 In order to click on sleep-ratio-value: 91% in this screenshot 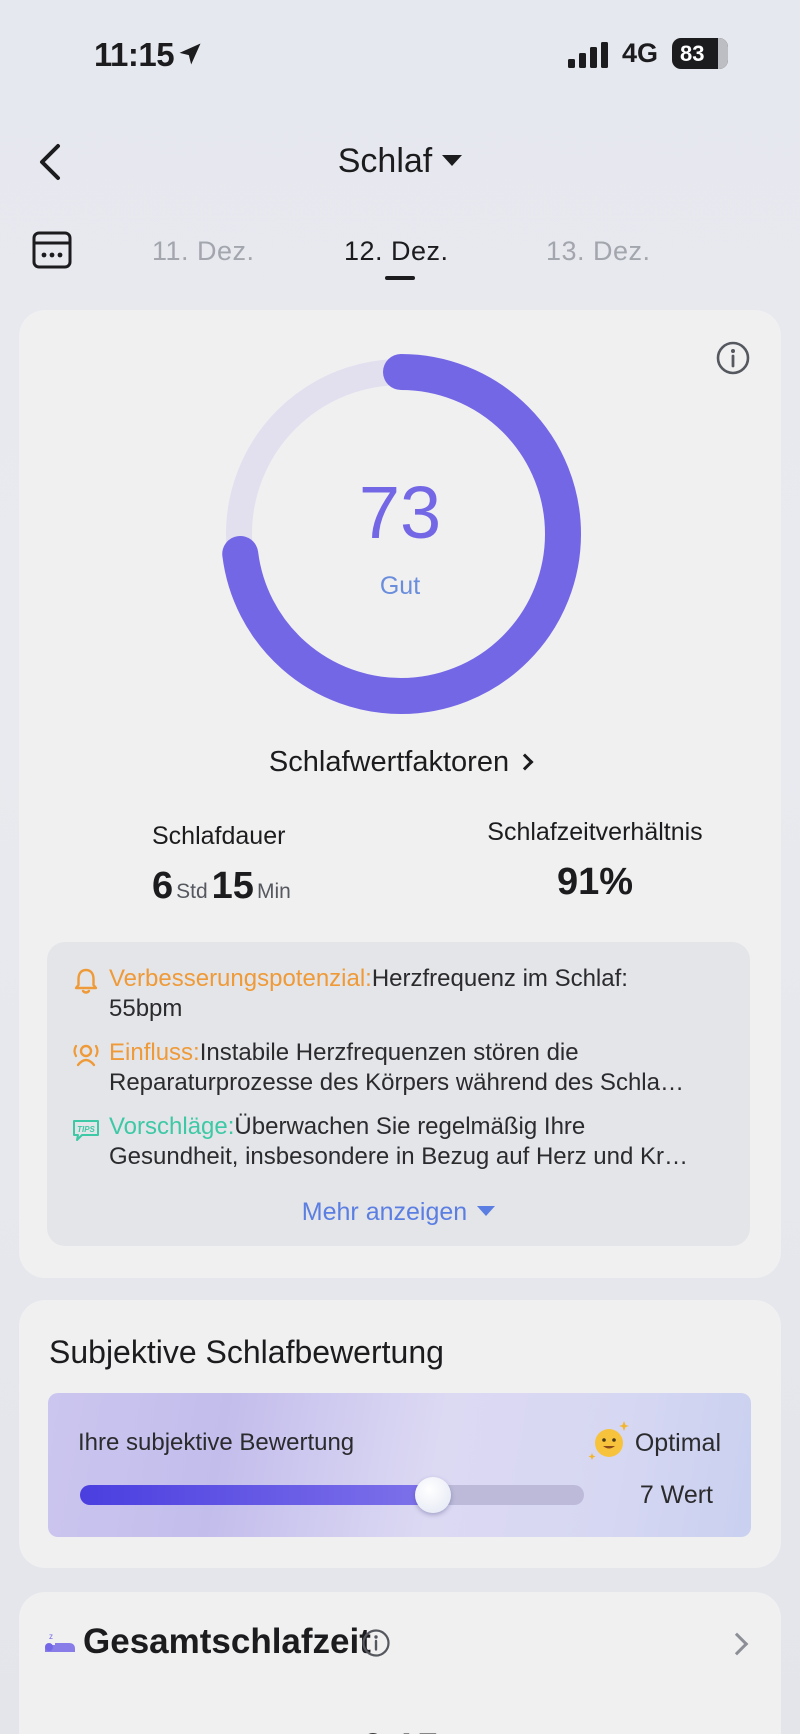, I will do `click(595, 882)`.